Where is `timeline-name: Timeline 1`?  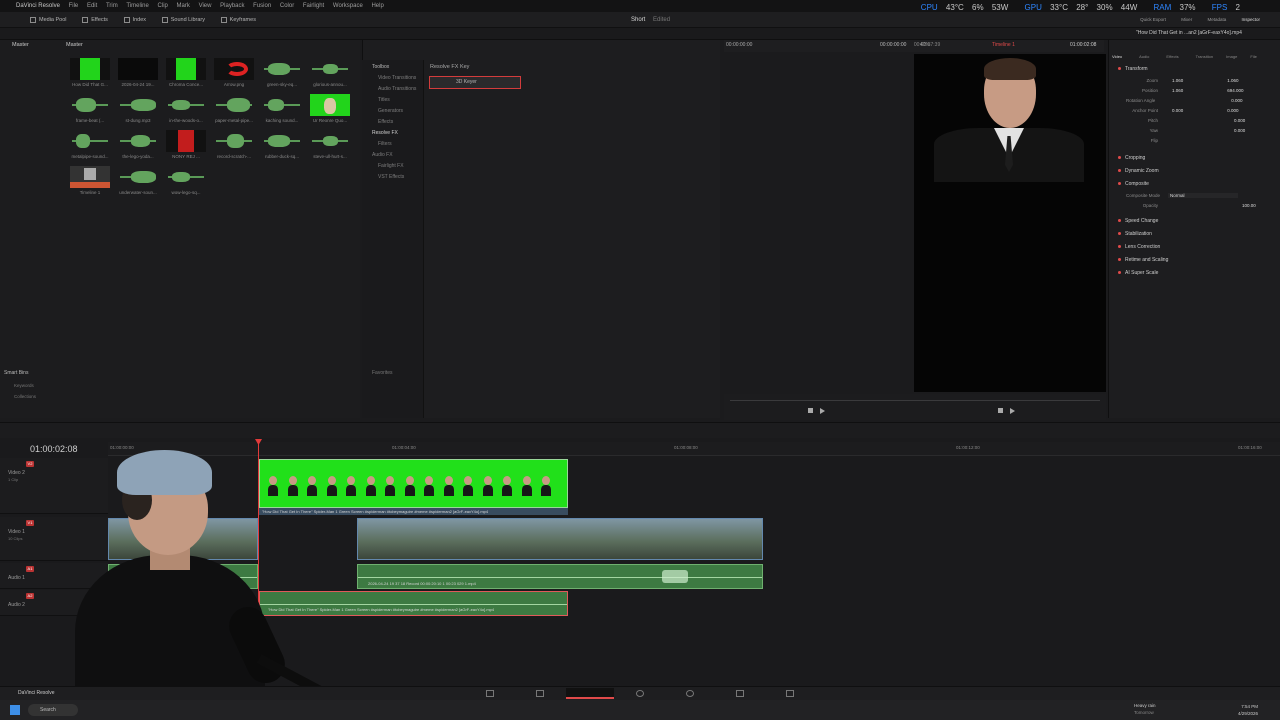 timeline-name: Timeline 1 is located at coordinates (1003, 45).